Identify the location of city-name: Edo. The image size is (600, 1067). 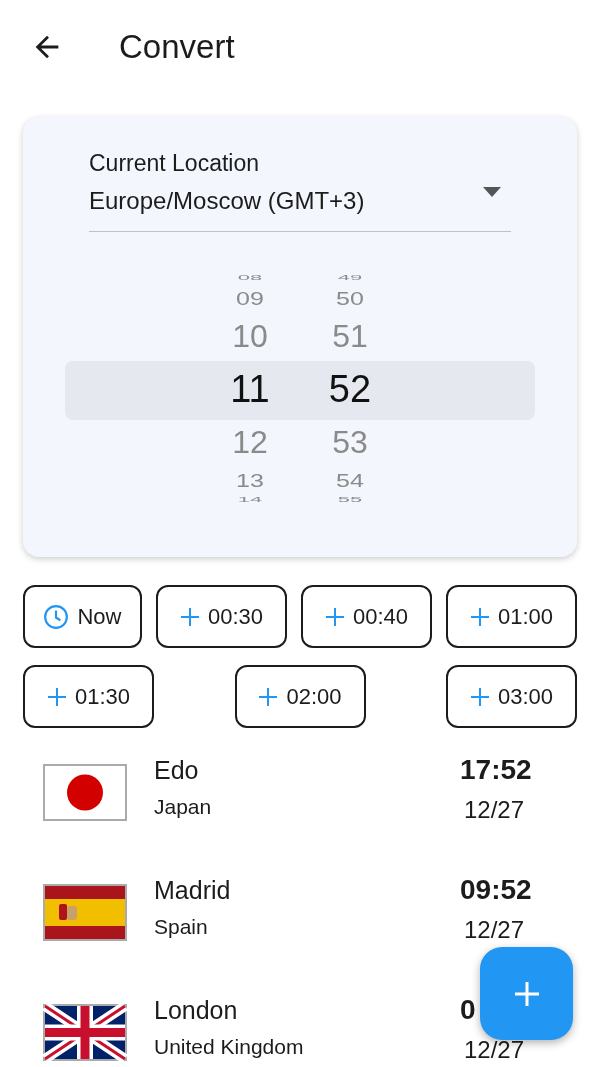
(177, 770).